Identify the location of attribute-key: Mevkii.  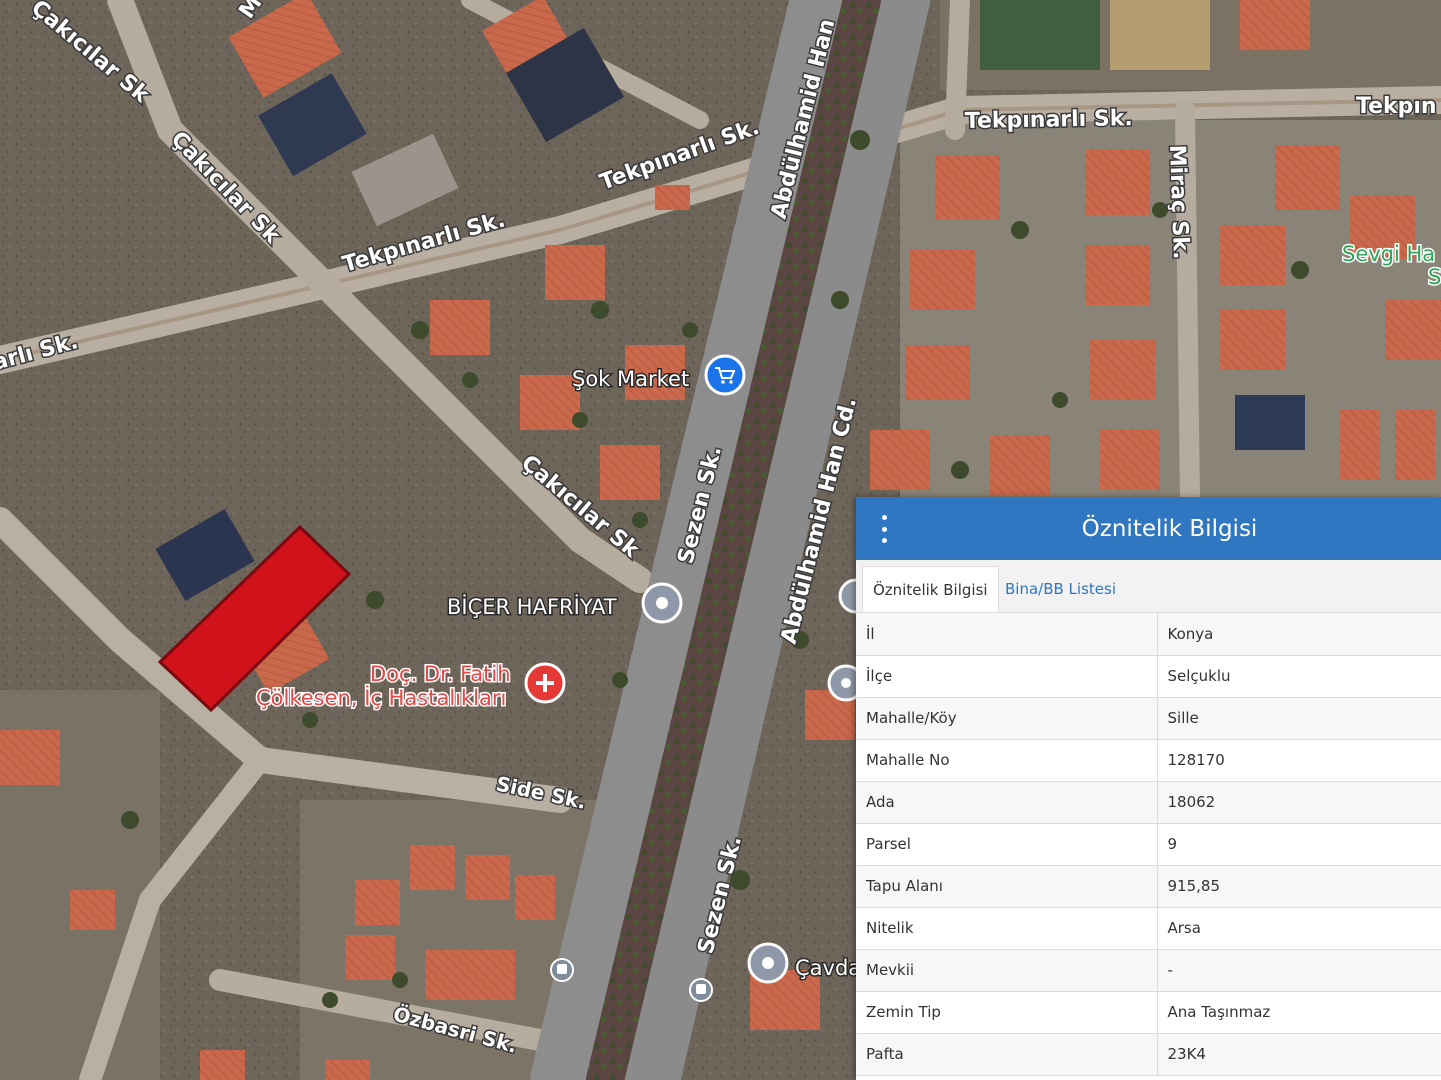
(1007, 970).